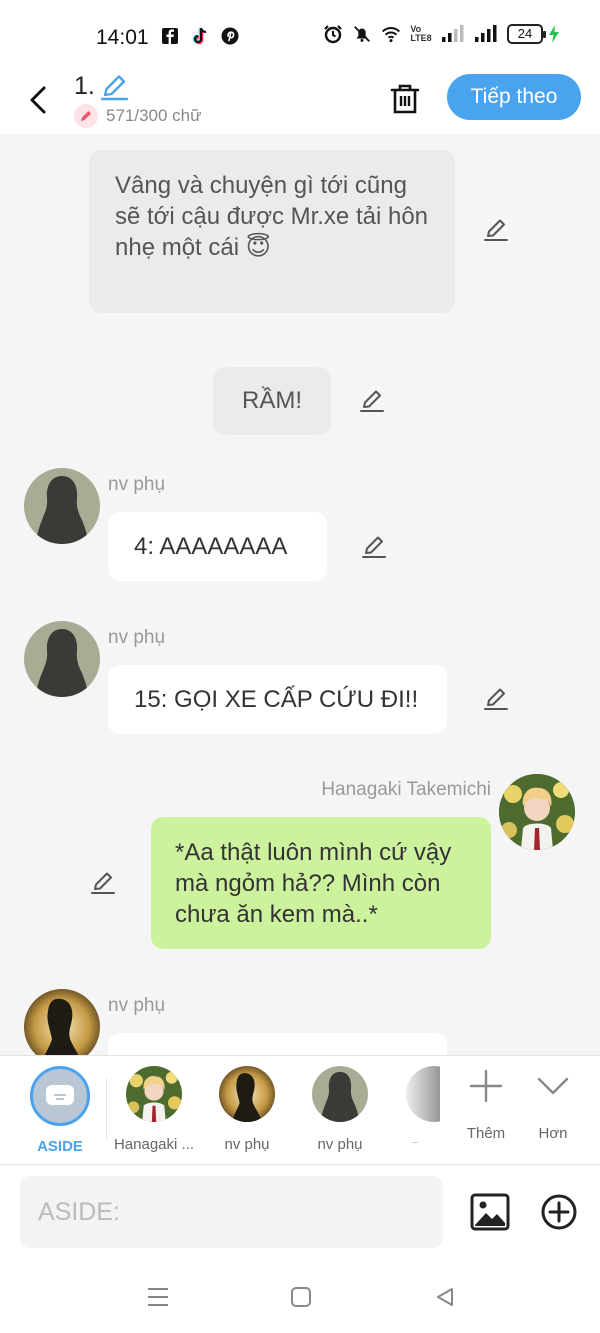  What do you see at coordinates (154, 115) in the screenshot?
I see `word-count-text: 571/300 chữ` at bounding box center [154, 115].